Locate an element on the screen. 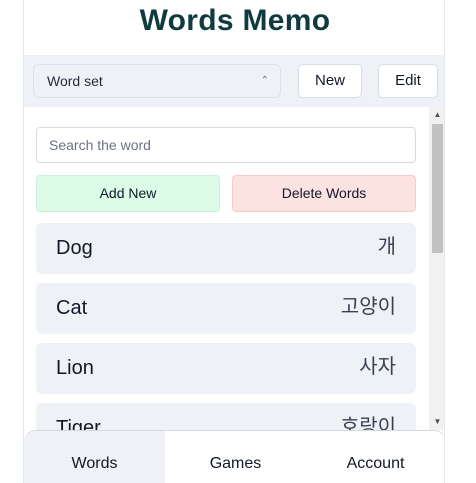 This screenshot has width=476, height=483. word-set-select: Word set ⌃ is located at coordinates (157, 81).